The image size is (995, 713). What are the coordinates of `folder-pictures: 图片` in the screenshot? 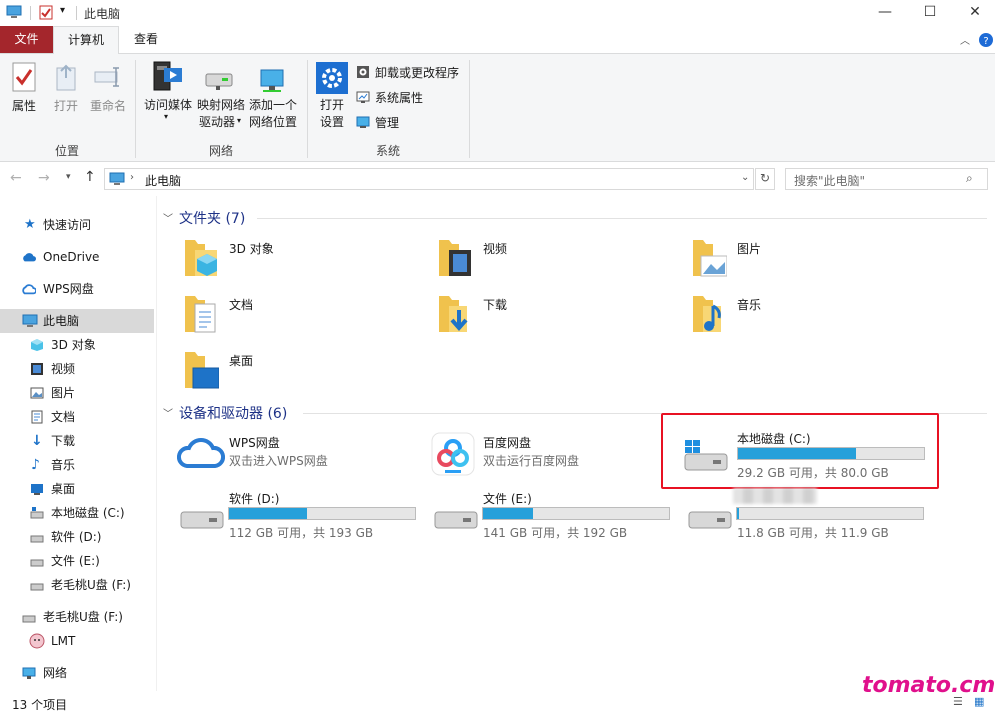 It's located at (809, 259).